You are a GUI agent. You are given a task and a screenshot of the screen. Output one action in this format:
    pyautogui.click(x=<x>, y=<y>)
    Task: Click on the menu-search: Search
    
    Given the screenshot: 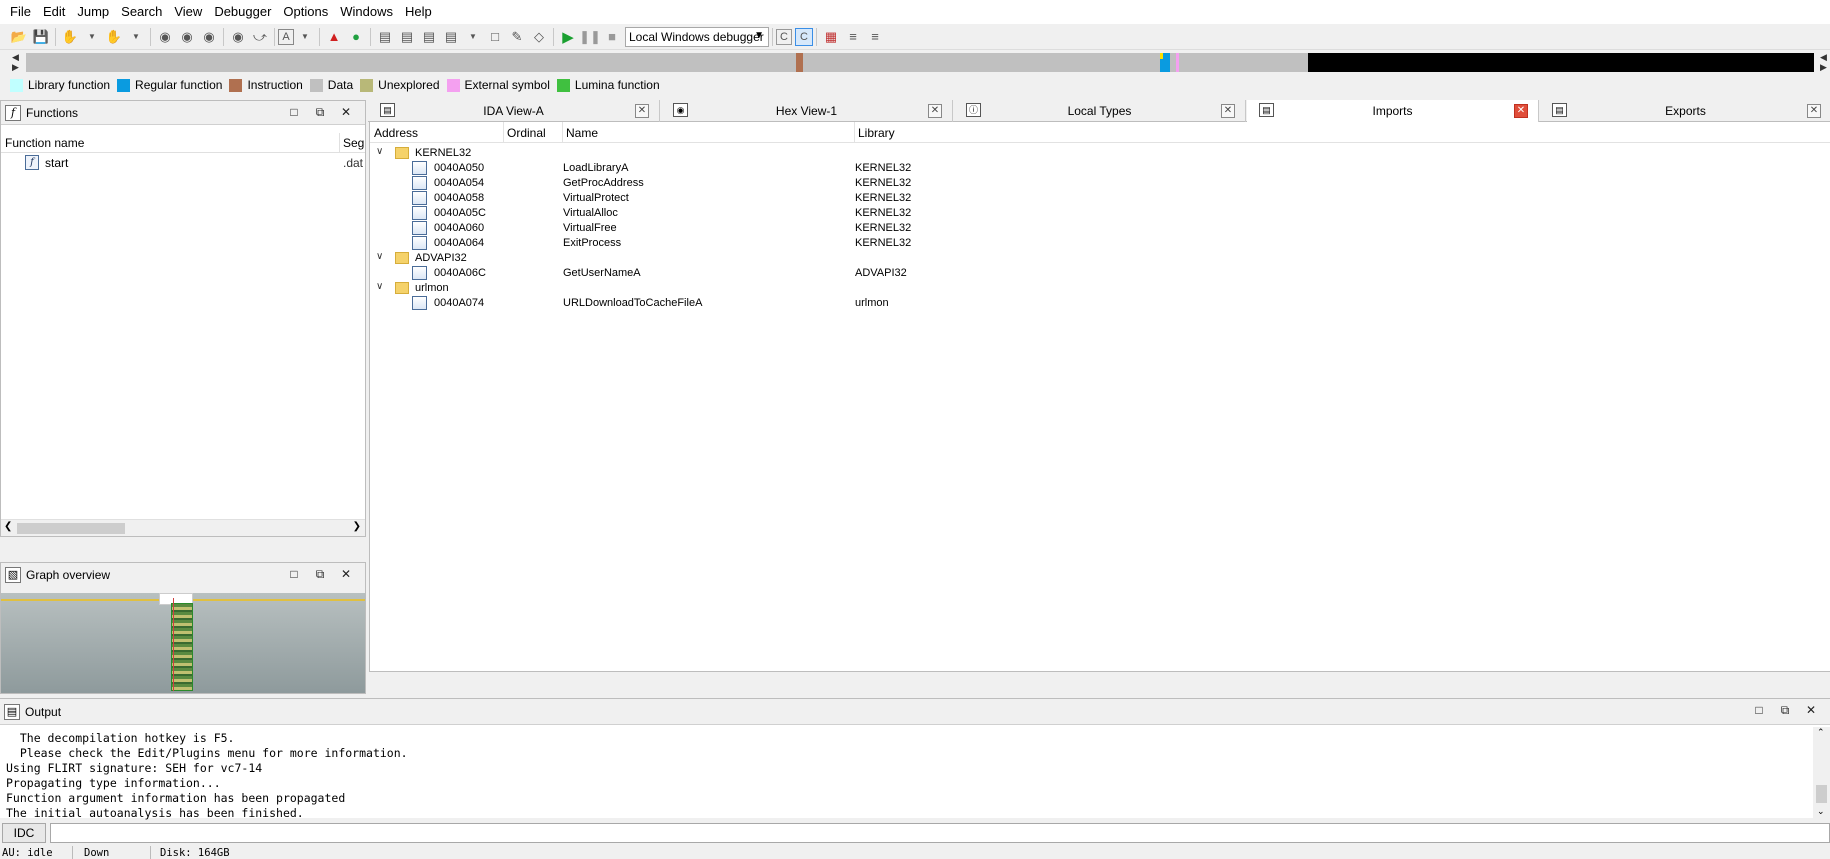 What is the action you would take?
    pyautogui.click(x=141, y=12)
    